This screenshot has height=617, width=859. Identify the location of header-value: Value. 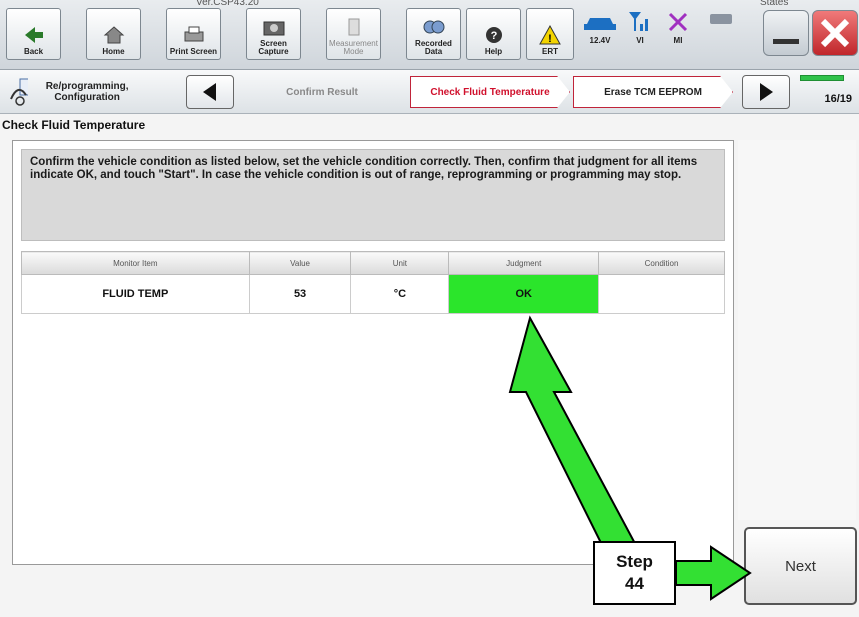
(300, 263).